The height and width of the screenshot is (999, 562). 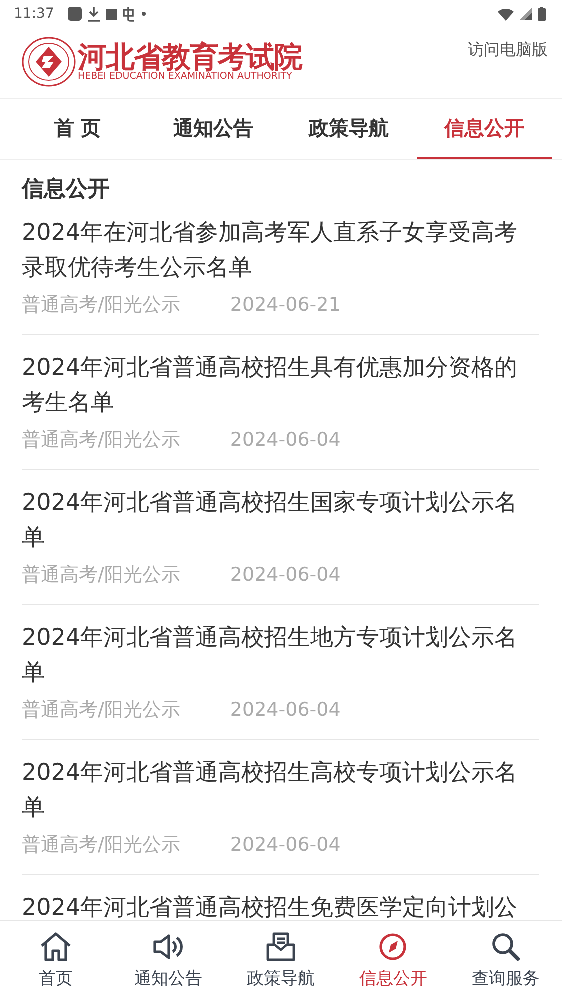 I want to click on article-title: 2024年河北省普通高校招生具有优惠加分资格的考生名单, so click(x=280, y=386).